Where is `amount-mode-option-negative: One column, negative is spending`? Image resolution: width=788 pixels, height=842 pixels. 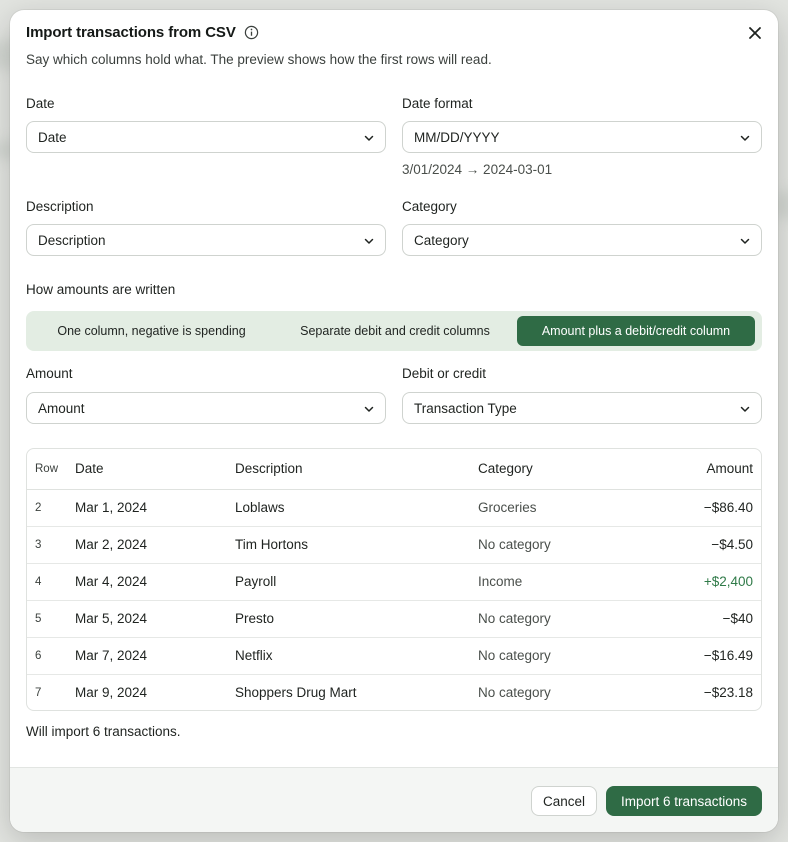 amount-mode-option-negative: One column, negative is spending is located at coordinates (151, 331).